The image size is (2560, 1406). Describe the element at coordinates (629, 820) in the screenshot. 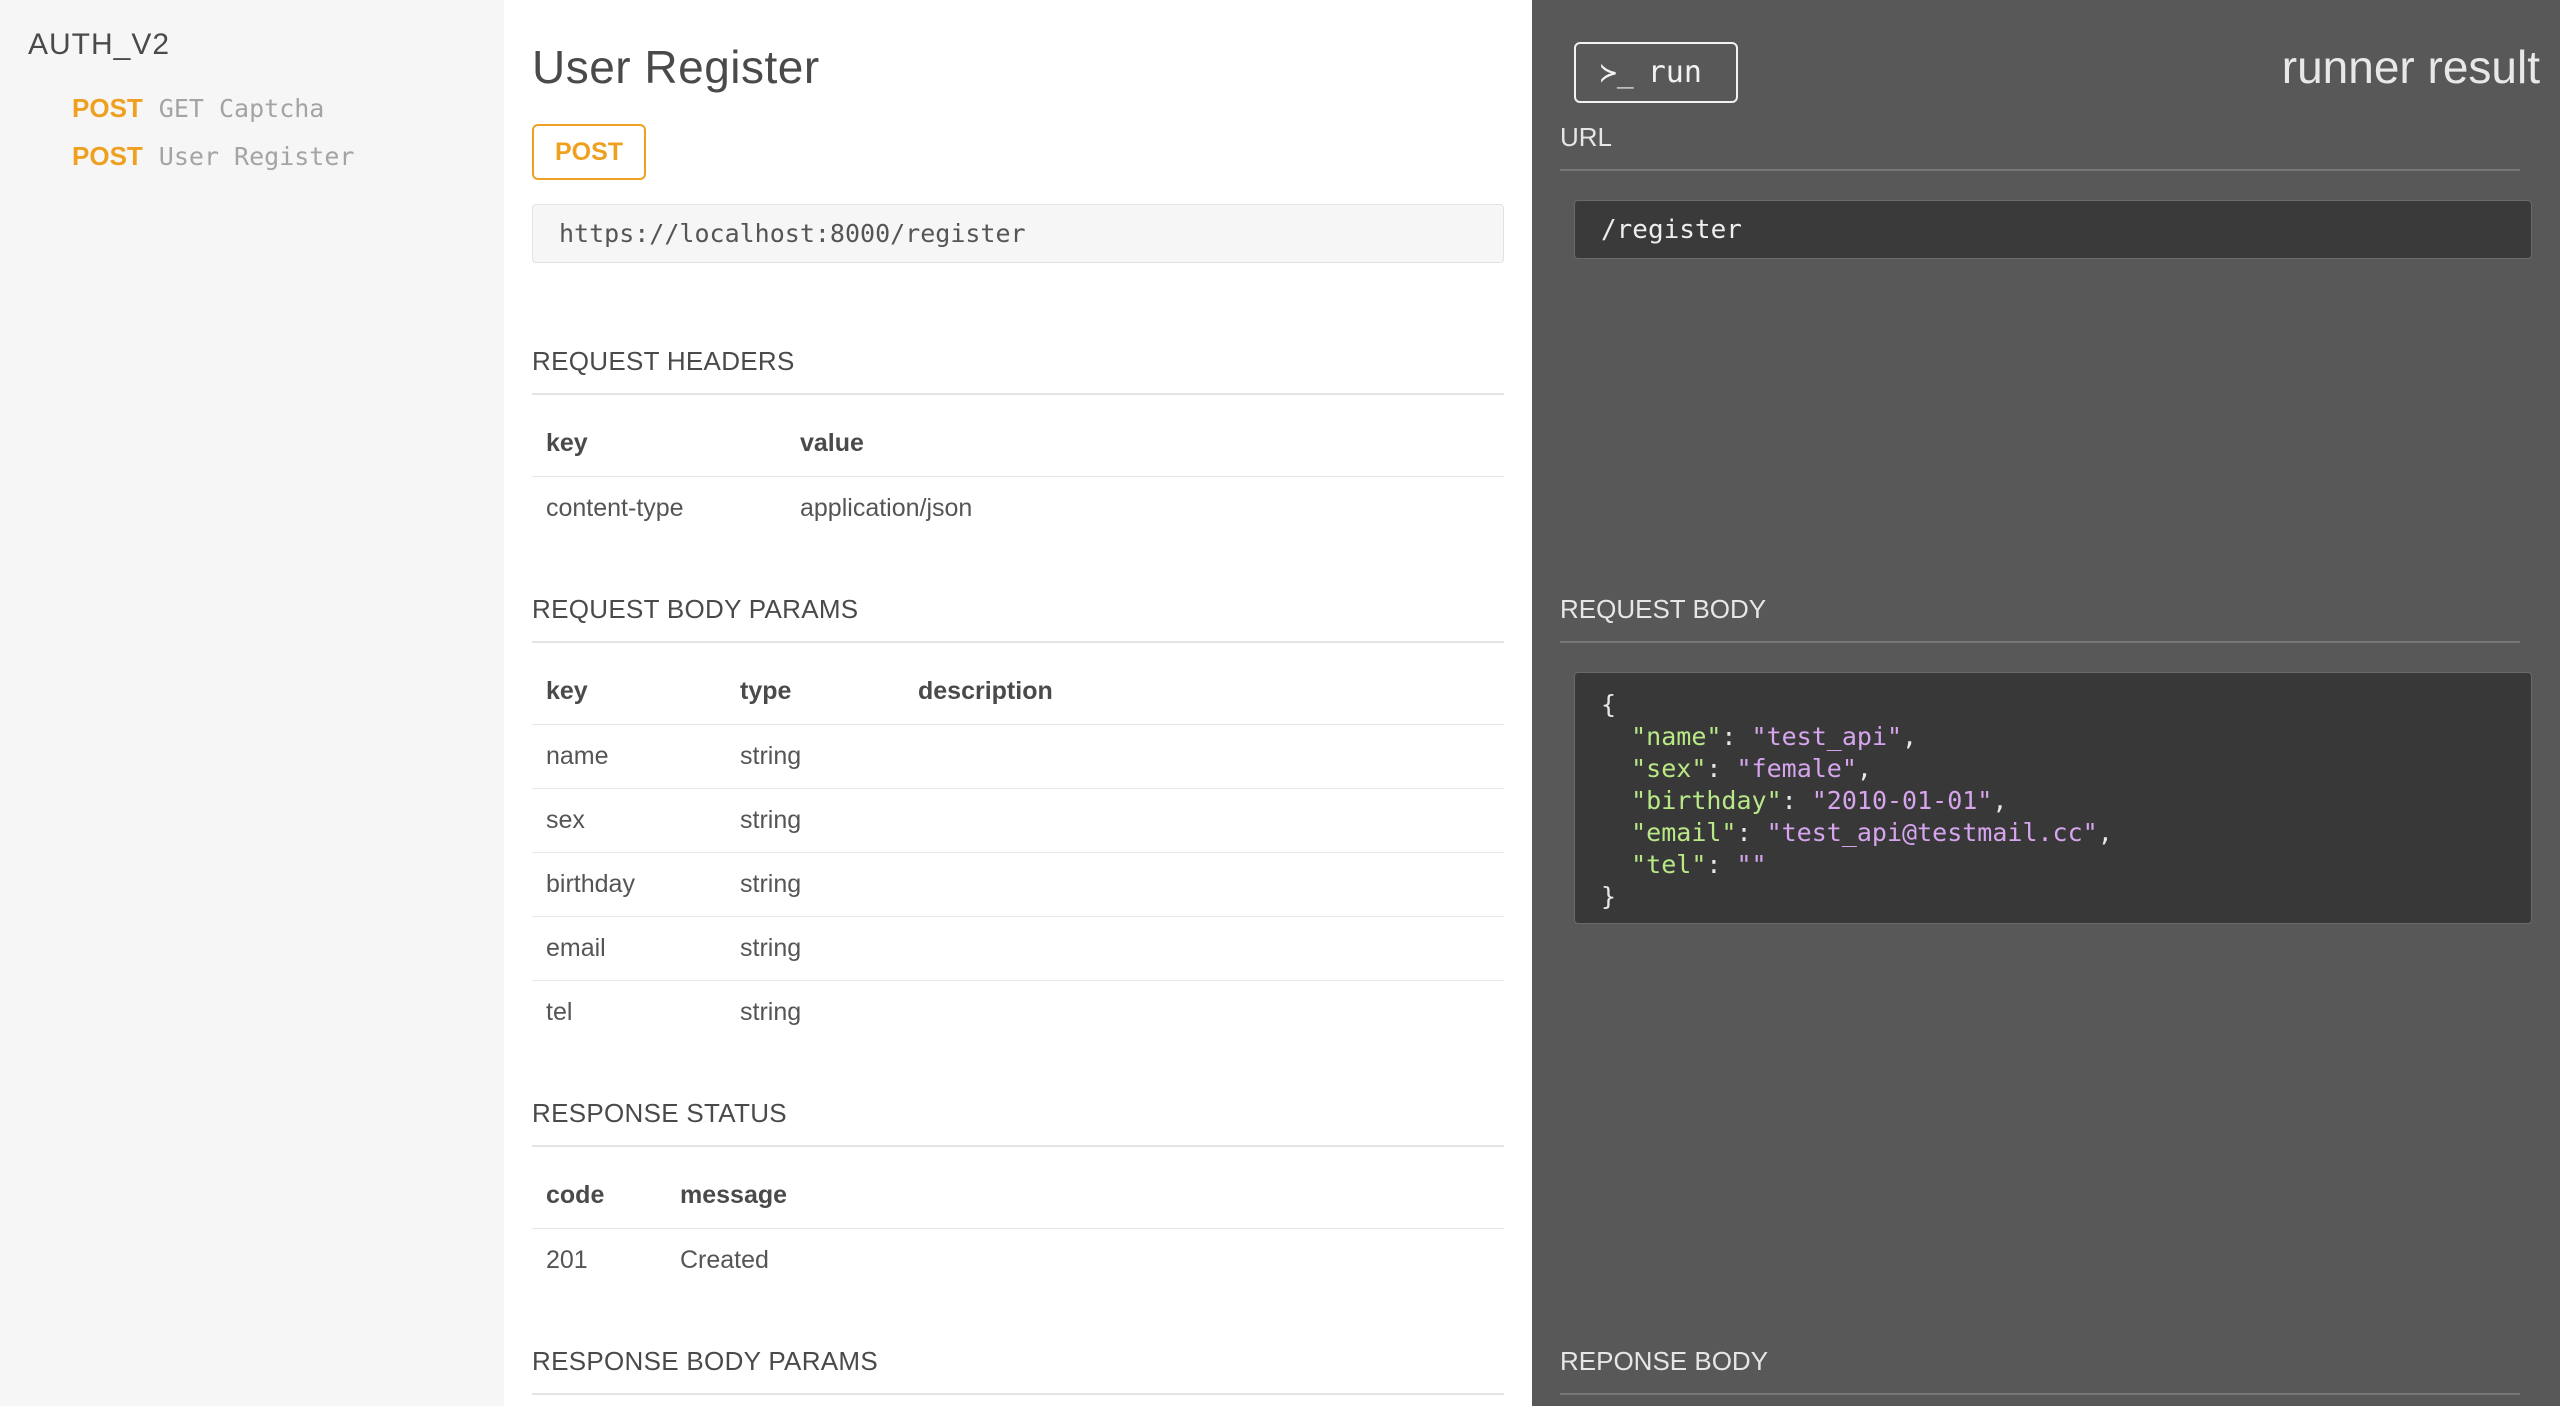

I see `param-key: sex` at that location.